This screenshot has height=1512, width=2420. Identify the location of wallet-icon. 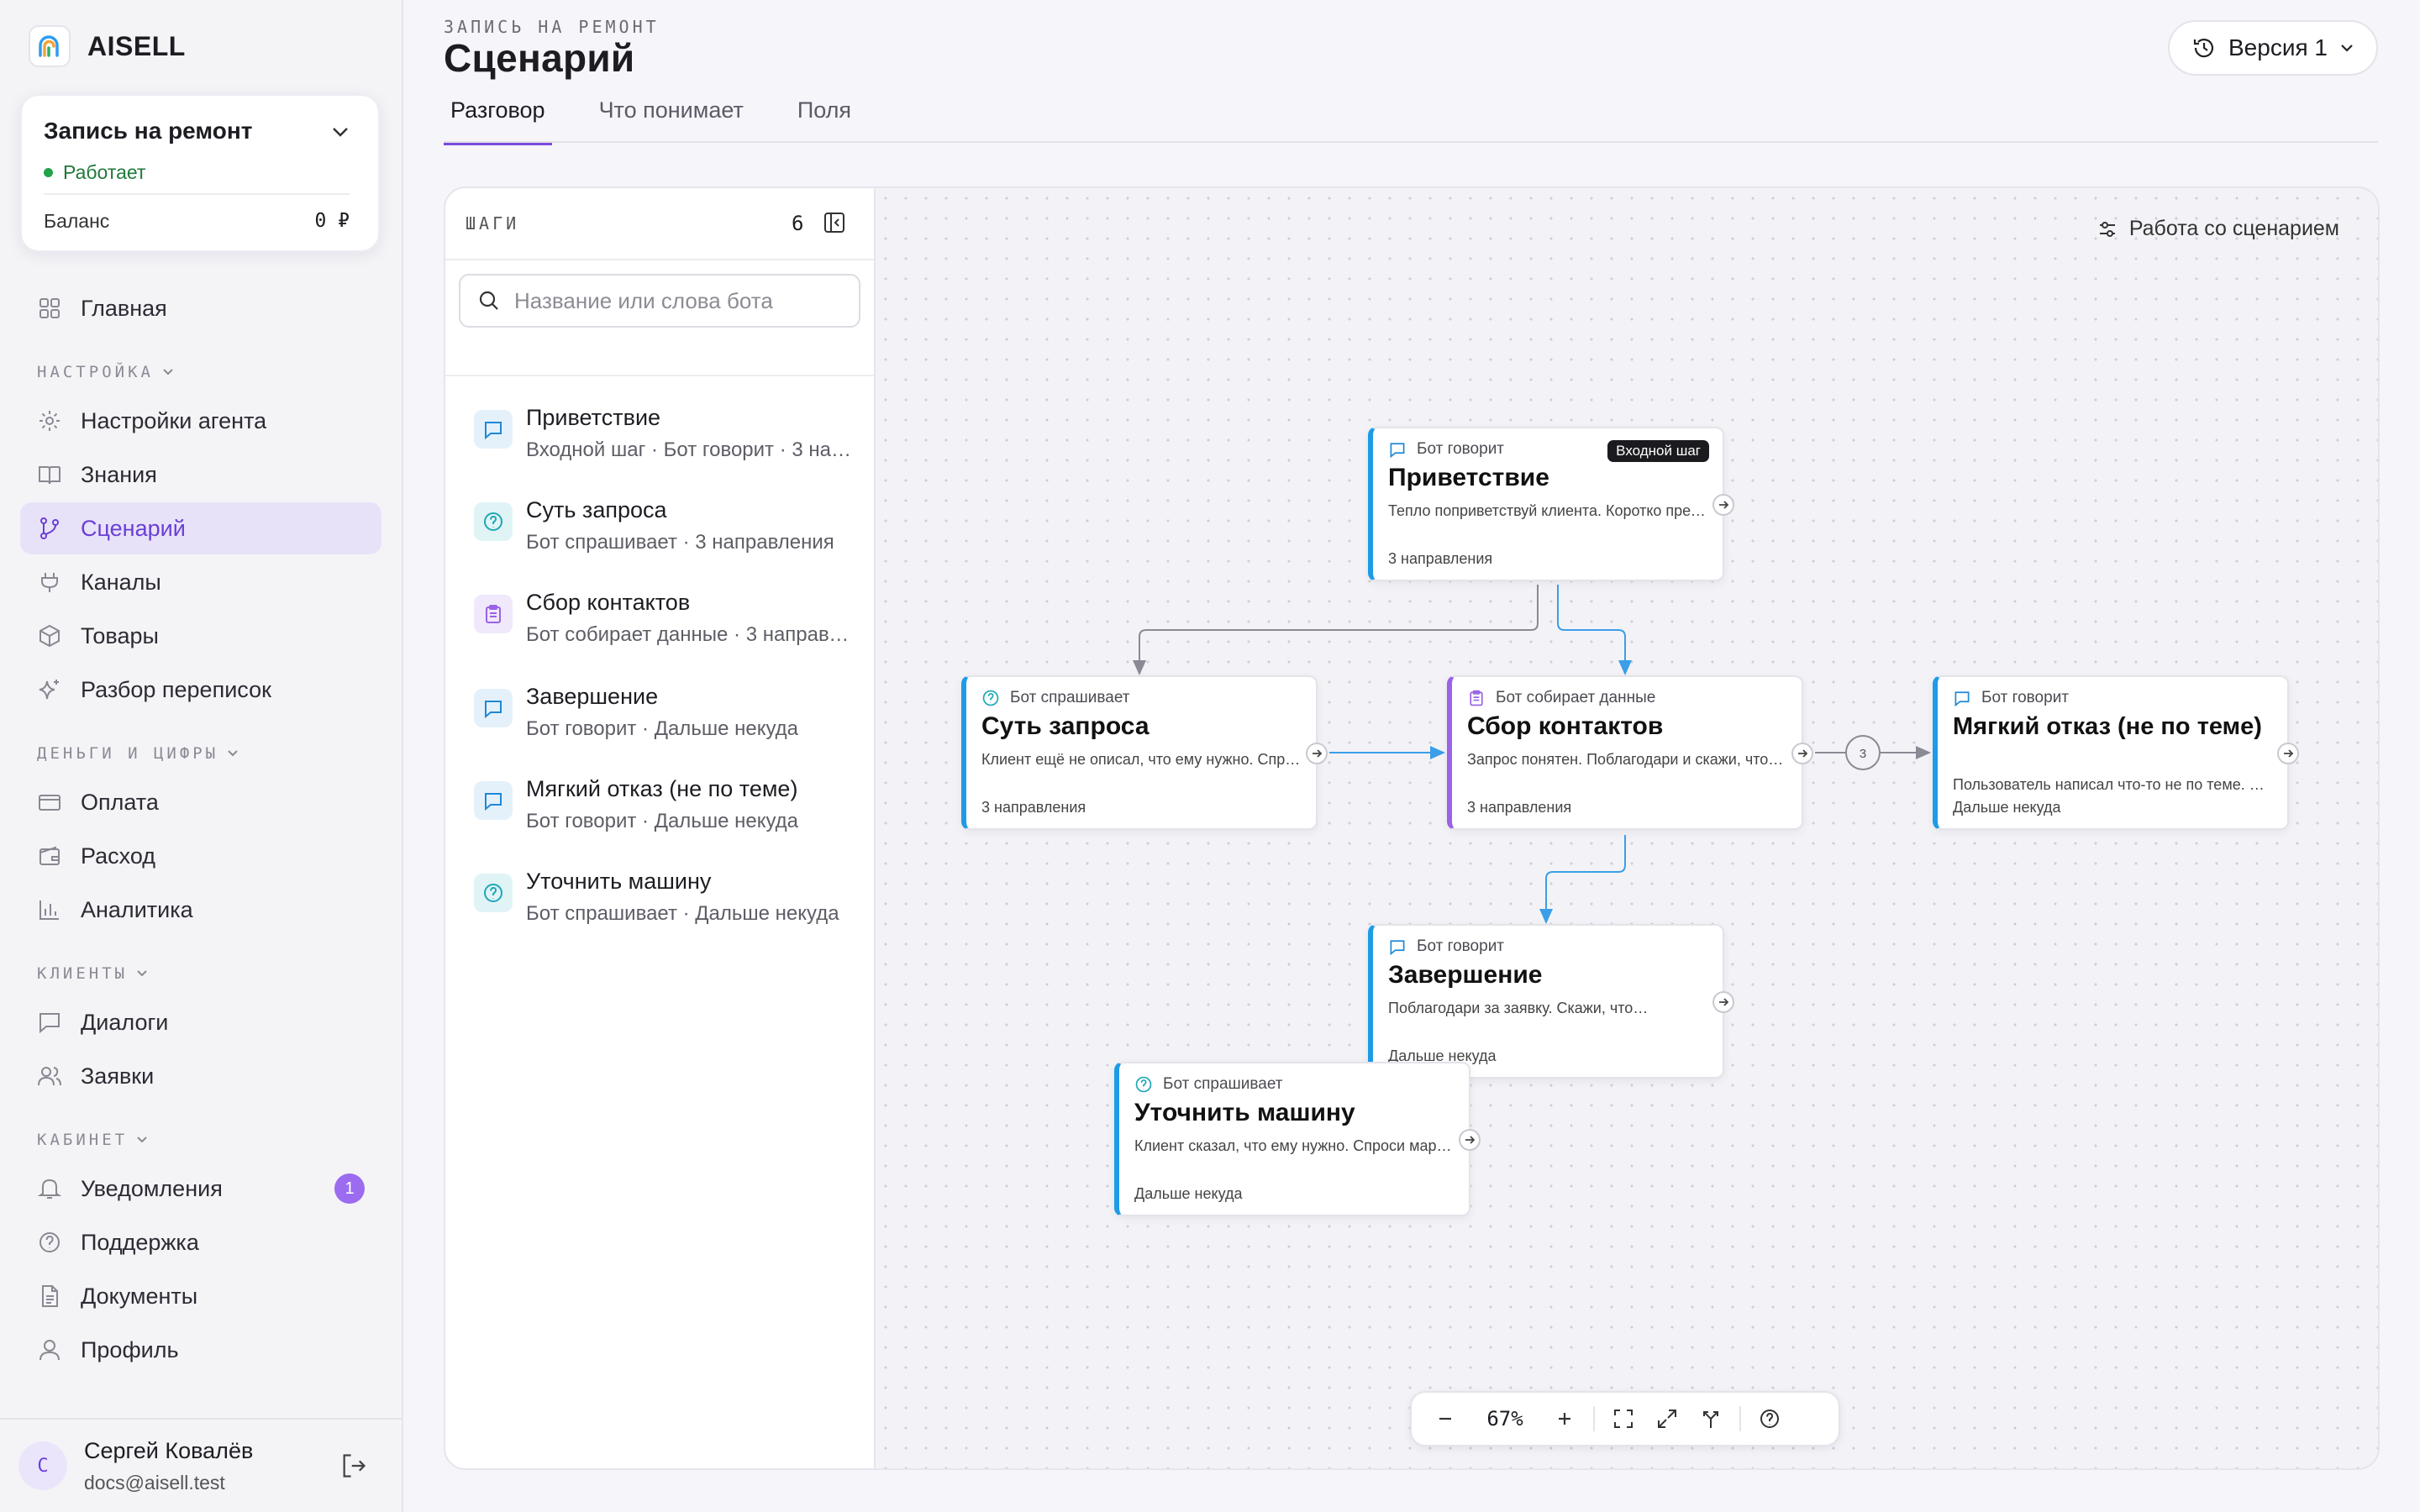
(50, 855).